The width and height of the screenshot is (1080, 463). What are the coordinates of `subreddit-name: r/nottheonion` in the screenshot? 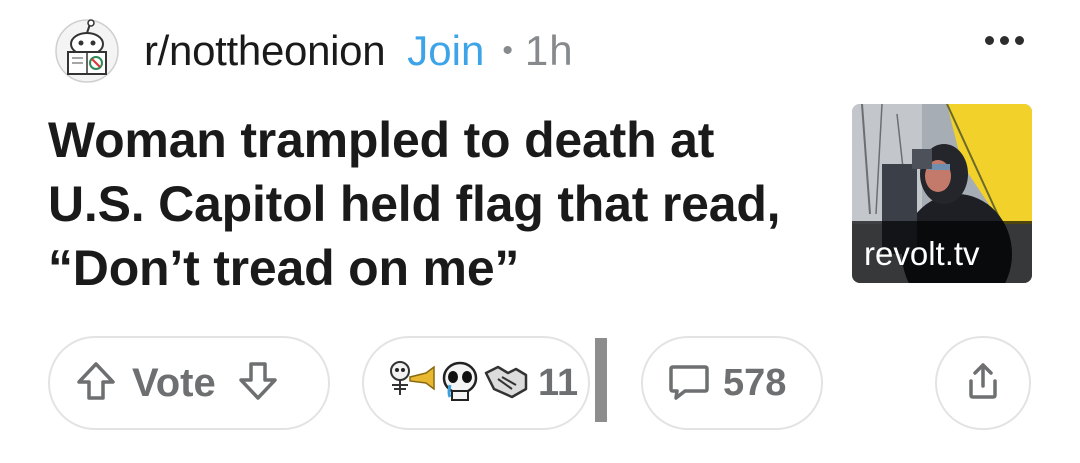 It's located at (265, 51).